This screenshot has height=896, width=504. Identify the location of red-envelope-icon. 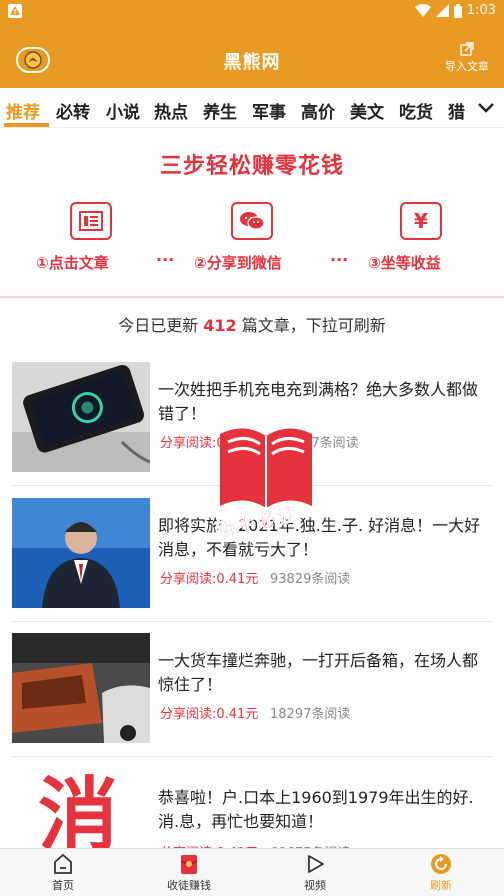
(189, 864).